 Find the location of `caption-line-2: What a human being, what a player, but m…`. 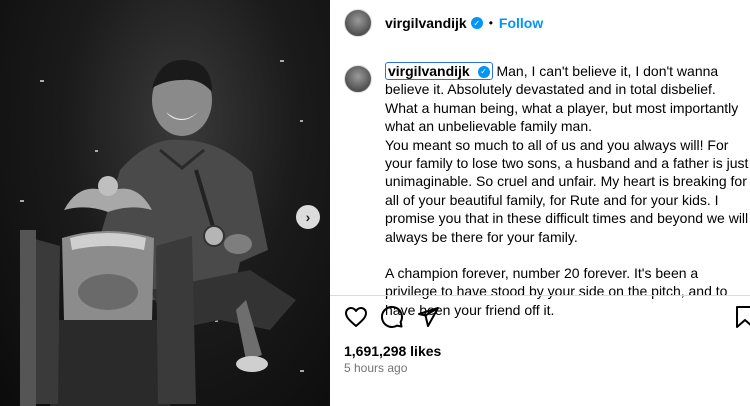

caption-line-2: What a human being, what a player, but m… is located at coordinates (562, 117).